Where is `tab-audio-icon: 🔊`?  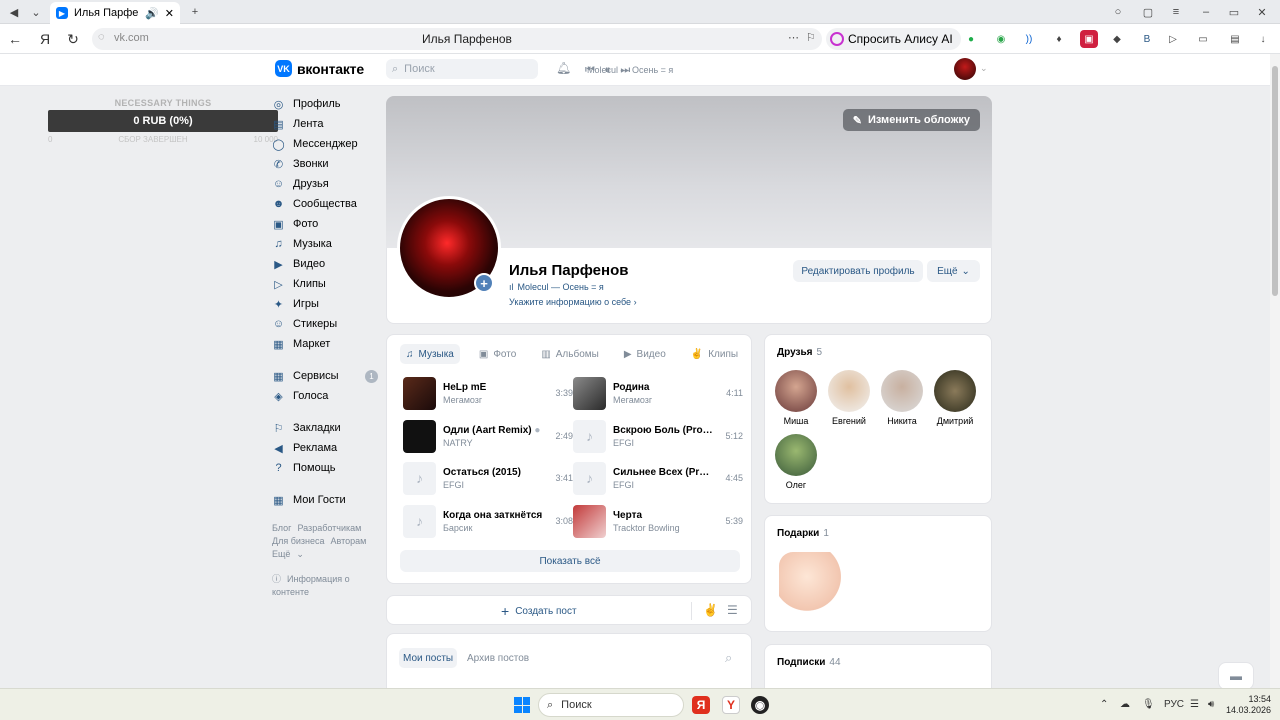
tab-audio-icon: 🔊 is located at coordinates (152, 13).